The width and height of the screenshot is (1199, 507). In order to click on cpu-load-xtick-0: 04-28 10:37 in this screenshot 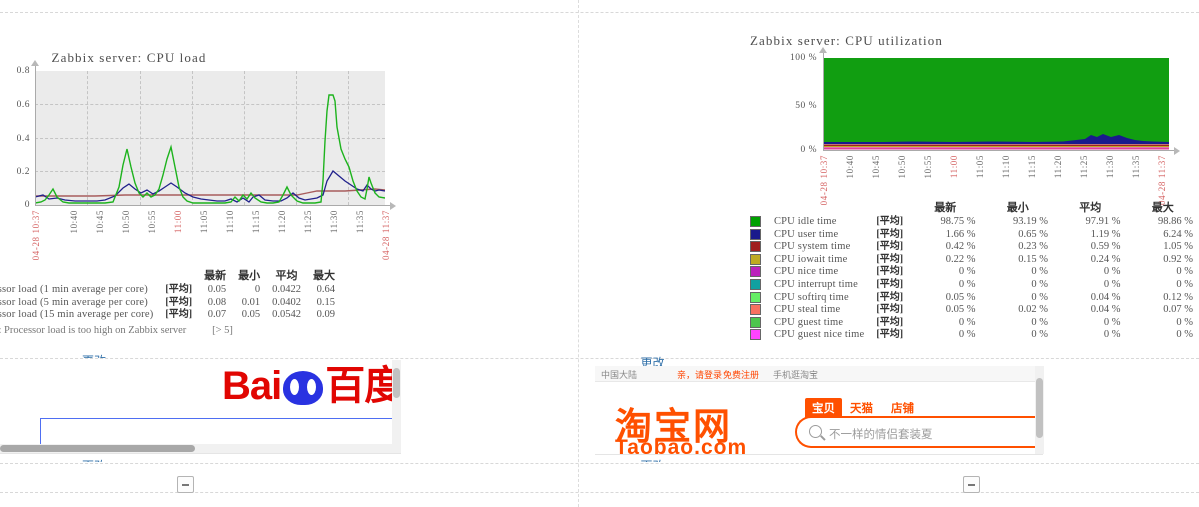, I will do `click(36, 235)`.